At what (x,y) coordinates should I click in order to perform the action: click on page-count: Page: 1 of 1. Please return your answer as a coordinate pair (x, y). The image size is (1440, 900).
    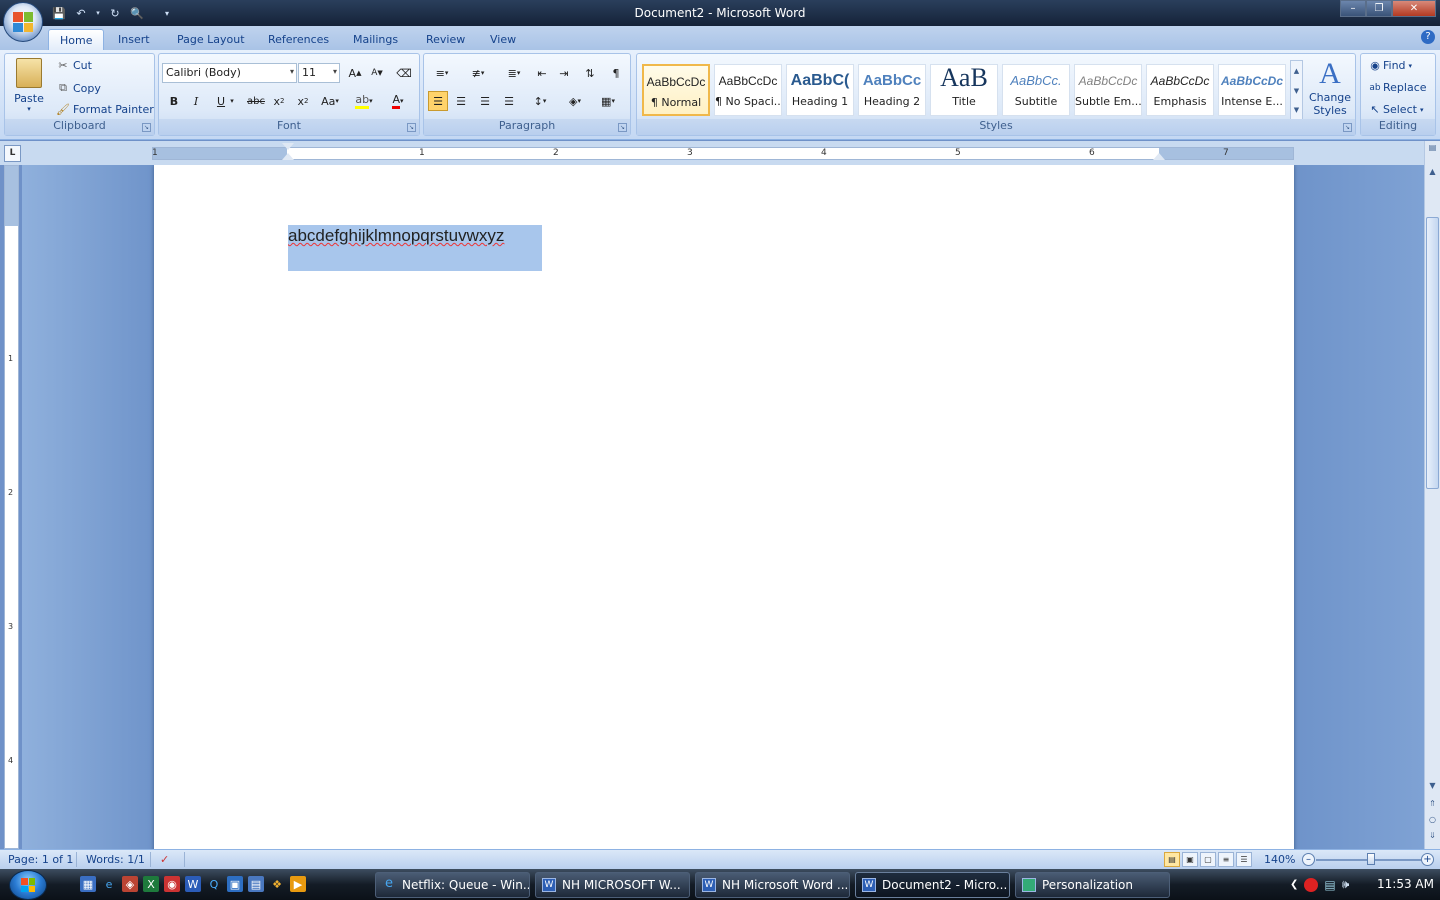
    Looking at the image, I should click on (40, 859).